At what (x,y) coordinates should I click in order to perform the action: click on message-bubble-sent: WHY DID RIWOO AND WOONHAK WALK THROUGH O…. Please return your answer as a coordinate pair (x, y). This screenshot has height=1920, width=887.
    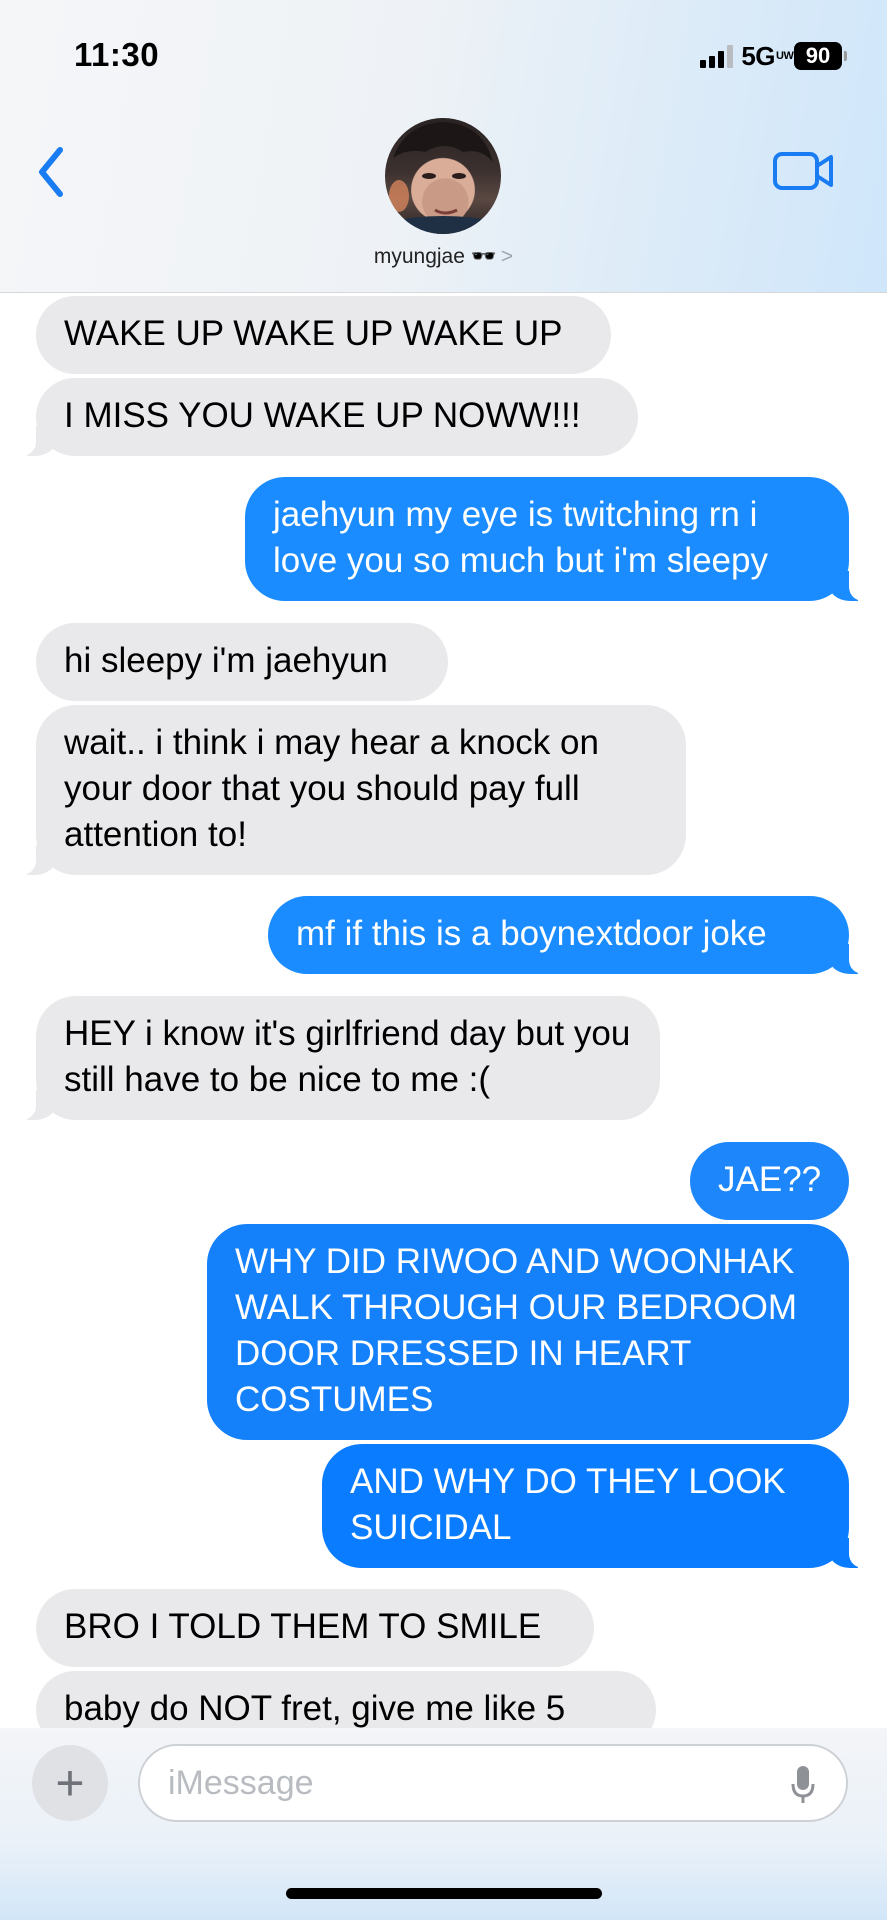
    Looking at the image, I should click on (528, 1332).